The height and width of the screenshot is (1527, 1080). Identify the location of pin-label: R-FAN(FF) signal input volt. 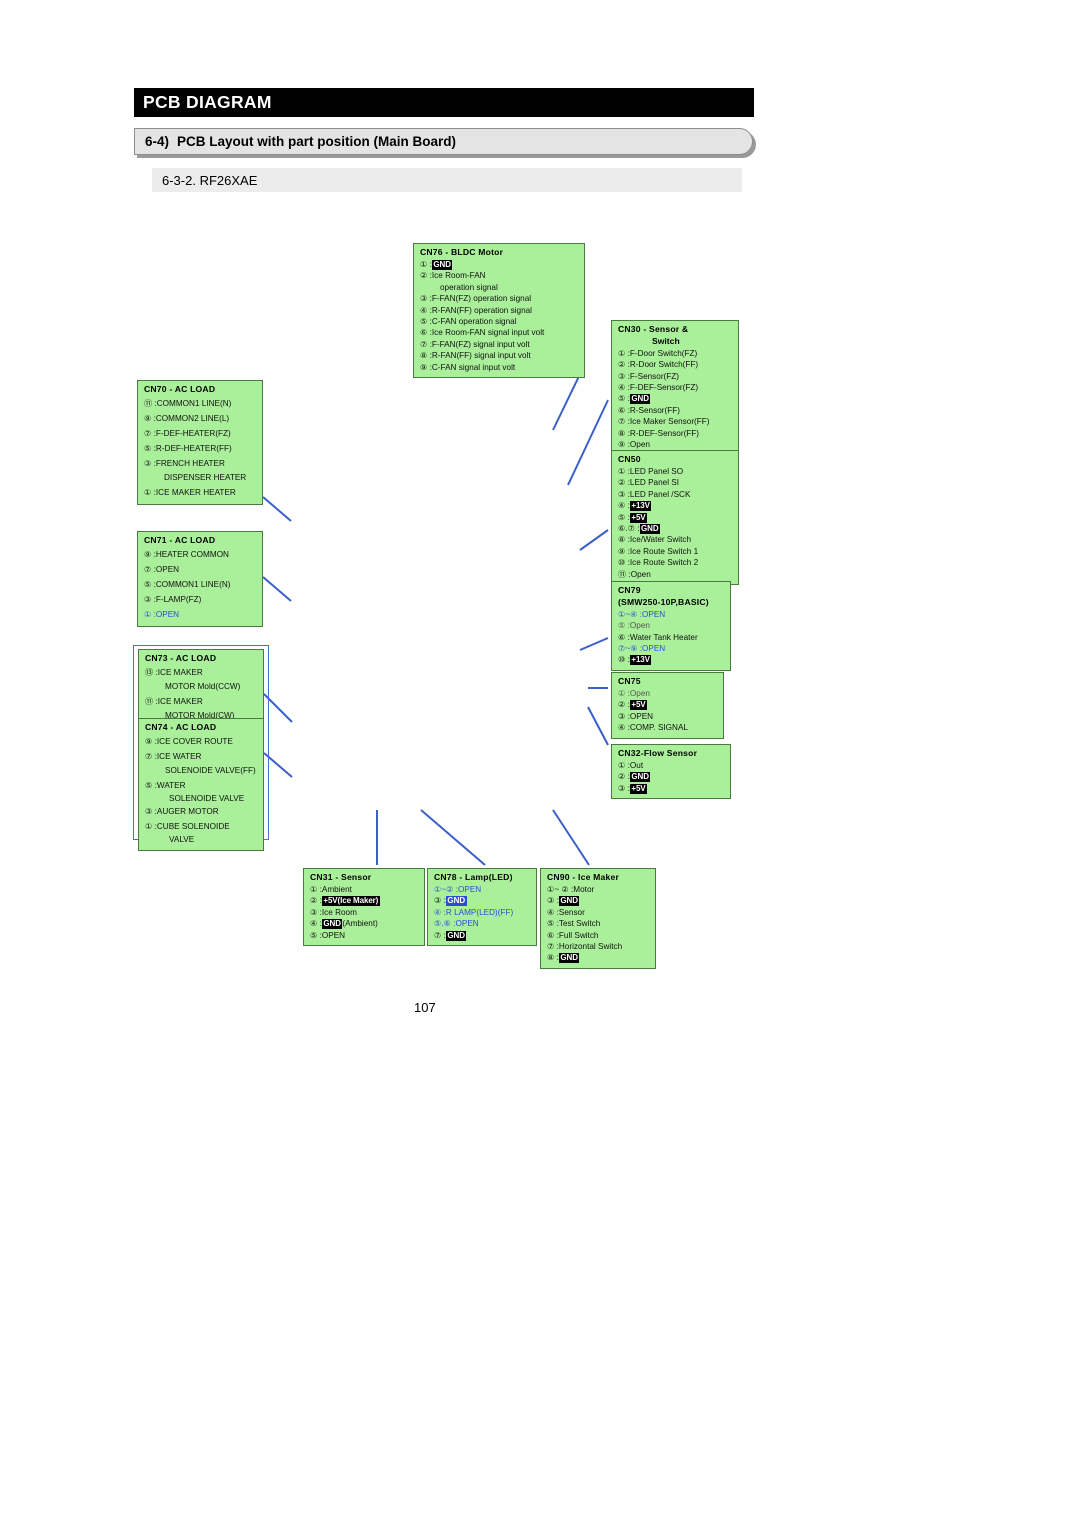
(481, 356).